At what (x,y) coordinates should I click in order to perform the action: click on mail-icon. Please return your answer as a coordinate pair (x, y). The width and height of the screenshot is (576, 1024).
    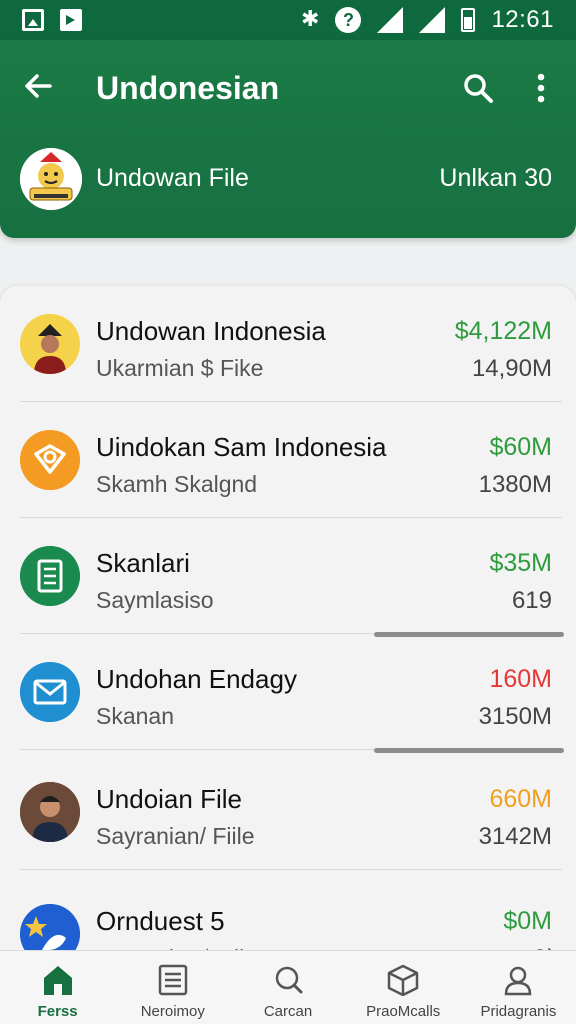
    Looking at the image, I should click on (50, 692).